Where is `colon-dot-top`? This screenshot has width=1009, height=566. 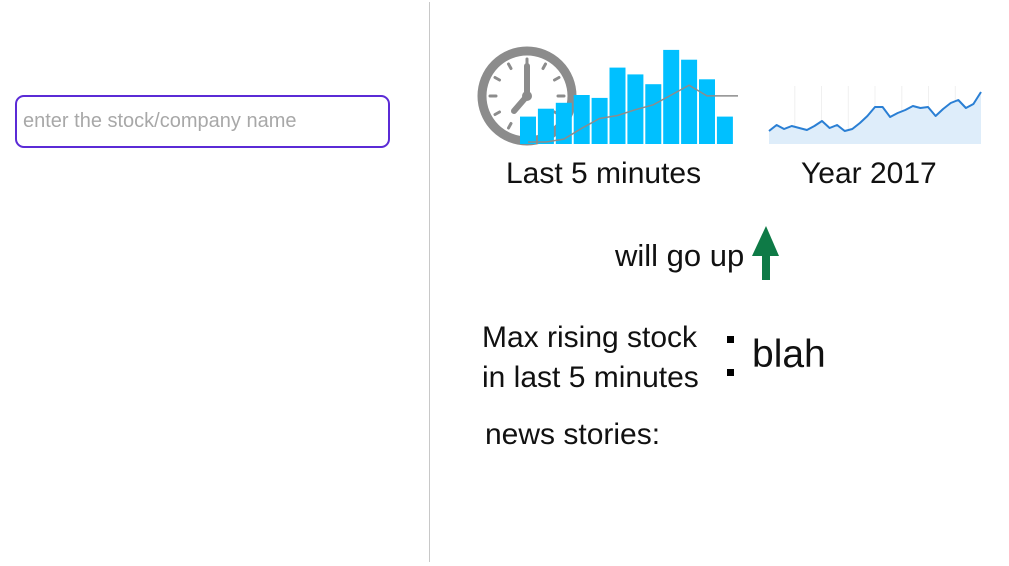 colon-dot-top is located at coordinates (730, 339).